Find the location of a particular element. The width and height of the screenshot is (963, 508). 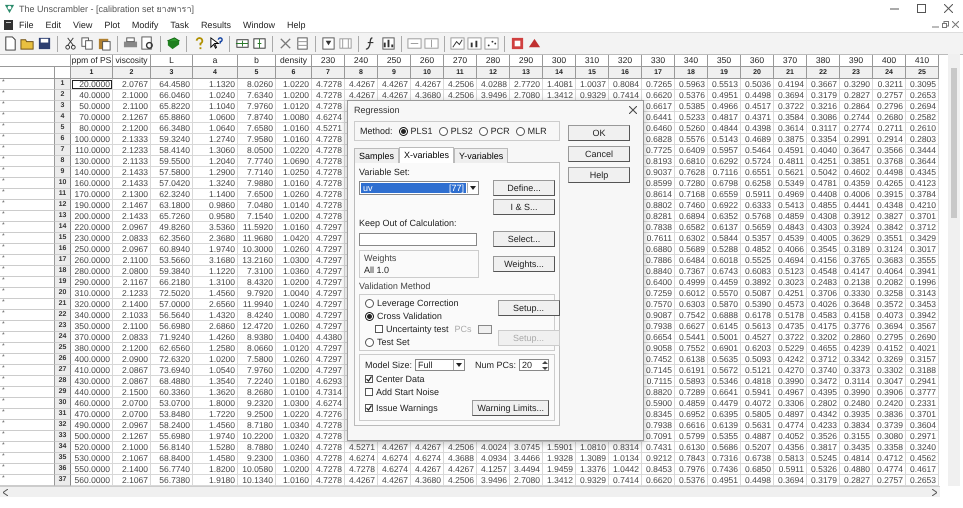

group-title: Weights is located at coordinates (381, 258).